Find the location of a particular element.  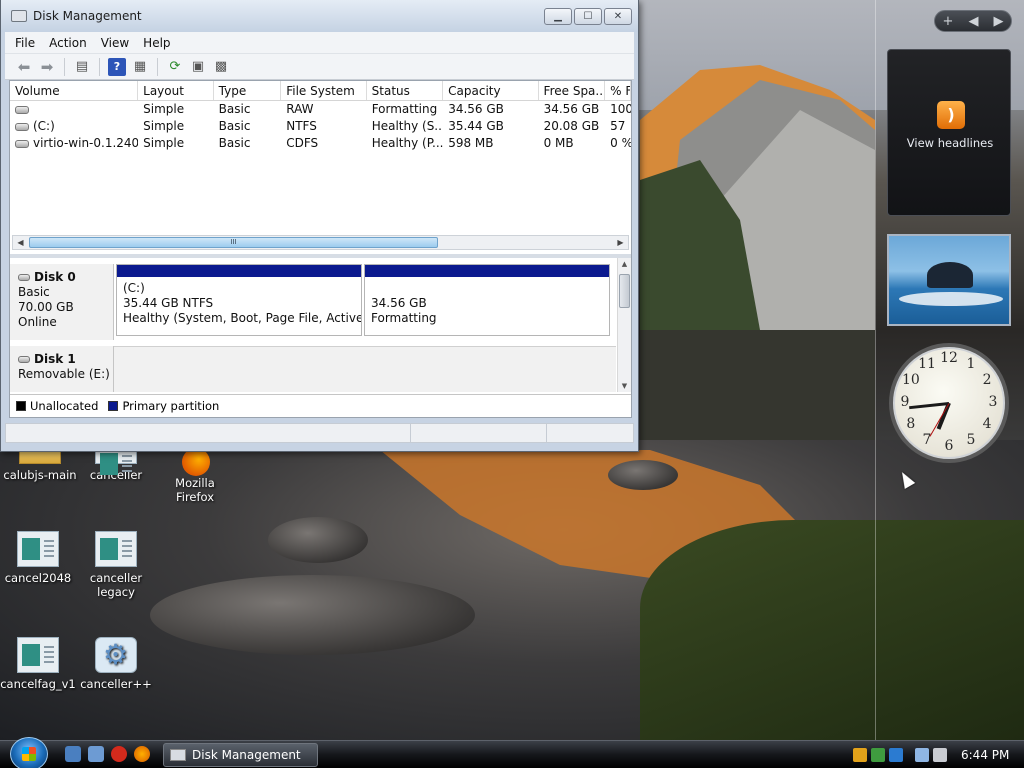

refresh-icon: ⟳ is located at coordinates (175, 67).